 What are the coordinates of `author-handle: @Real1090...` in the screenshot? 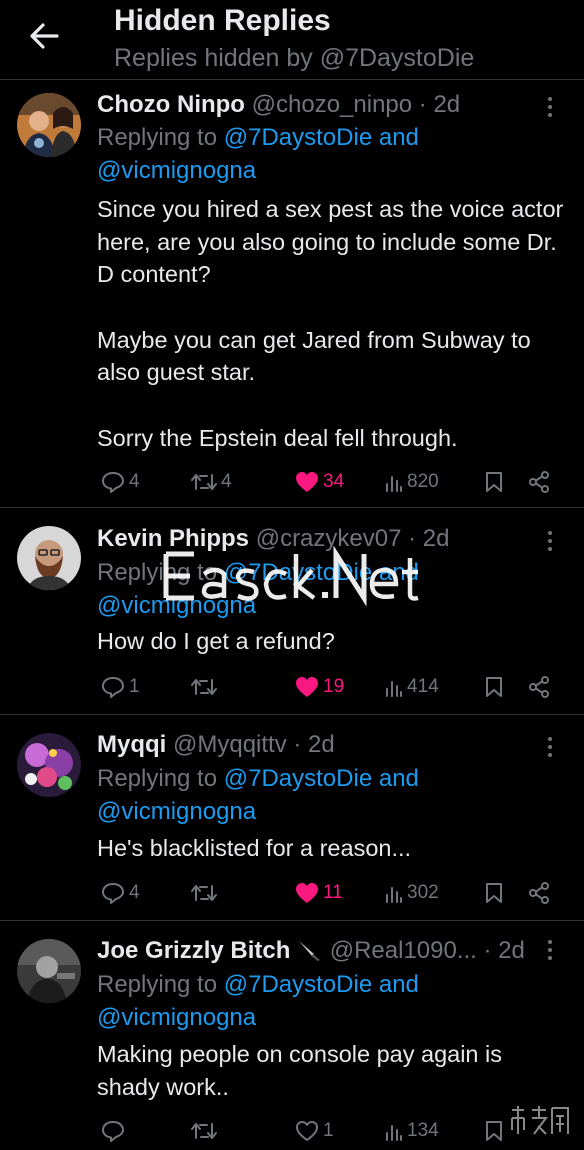 It's located at (403, 950).